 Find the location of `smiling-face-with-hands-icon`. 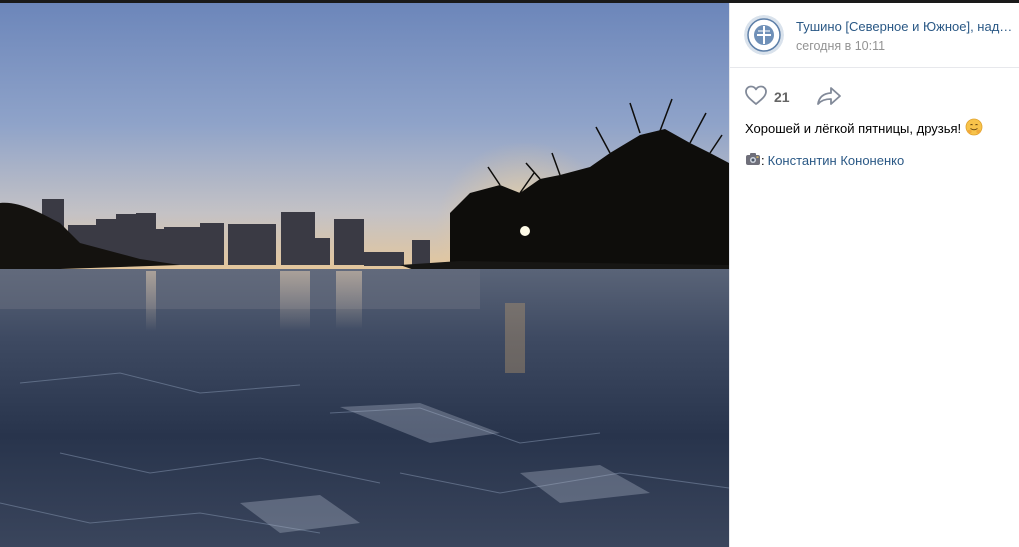

smiling-face-with-hands-icon is located at coordinates (974, 128).